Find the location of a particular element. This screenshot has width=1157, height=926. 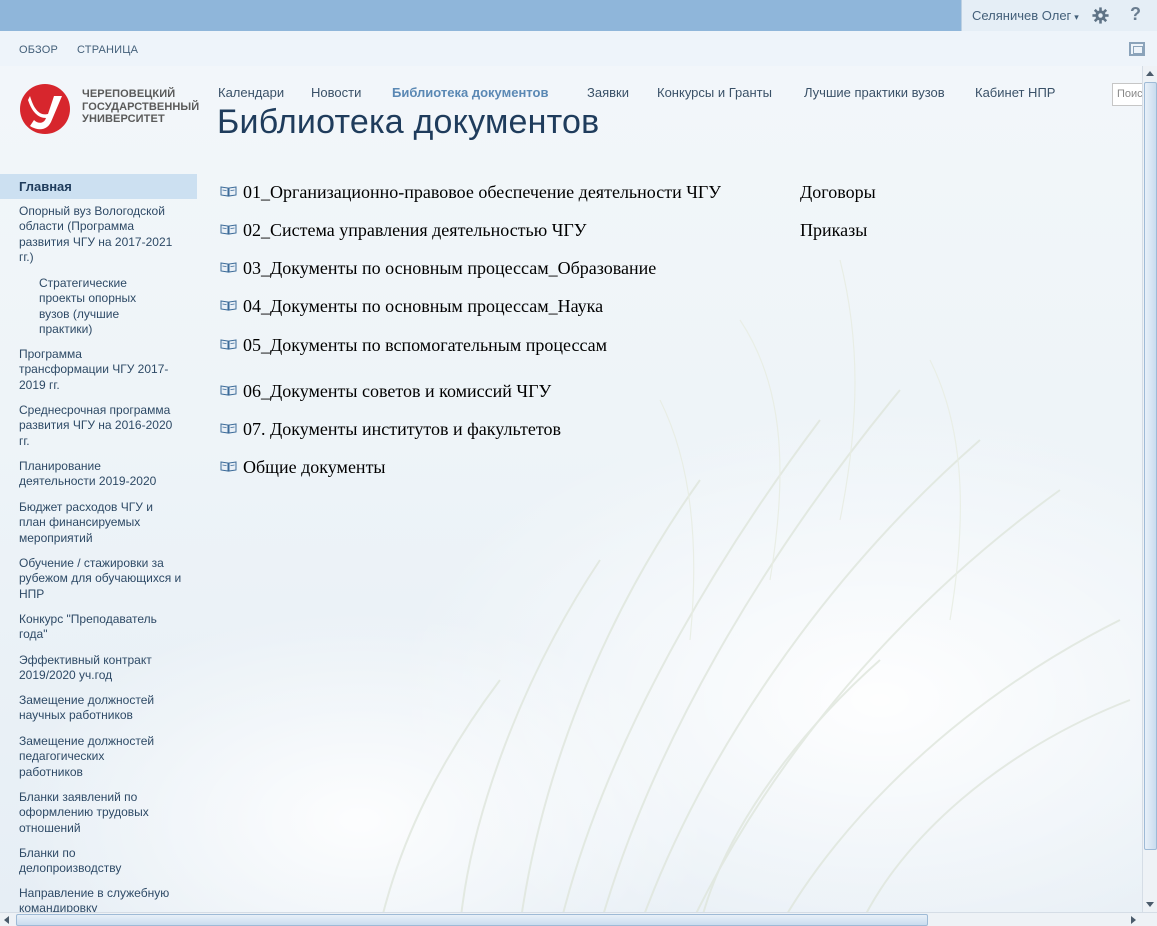

scroll-left-arrow-icon is located at coordinates (6, 920).